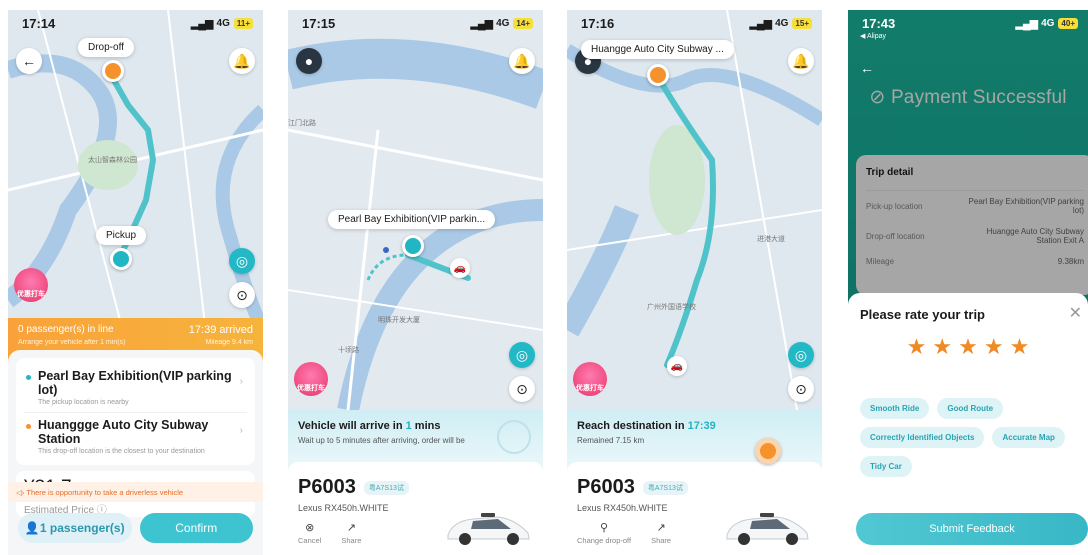 Image resolution: width=1088 pixels, height=555 pixels. What do you see at coordinates (1075, 313) in the screenshot?
I see `close-icon: ✕` at bounding box center [1075, 313].